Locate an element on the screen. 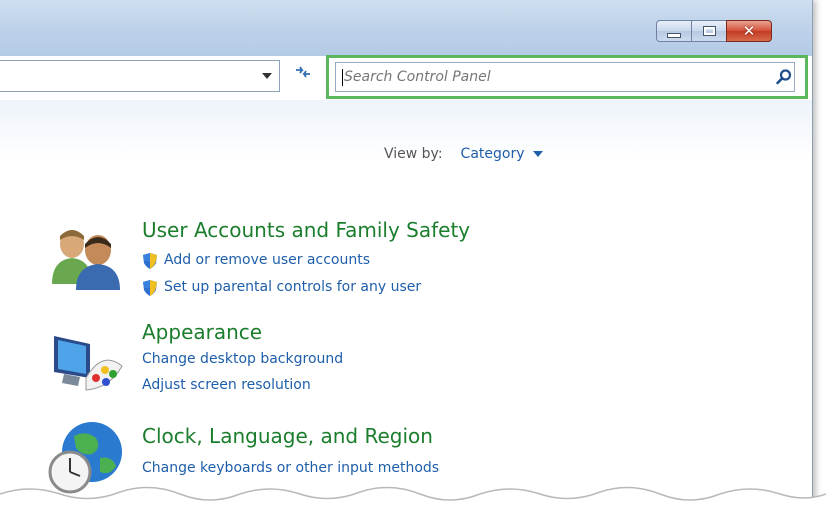 This screenshot has width=826, height=522. link-add-remove-user-accounts: Add or remove user accounts is located at coordinates (267, 260).